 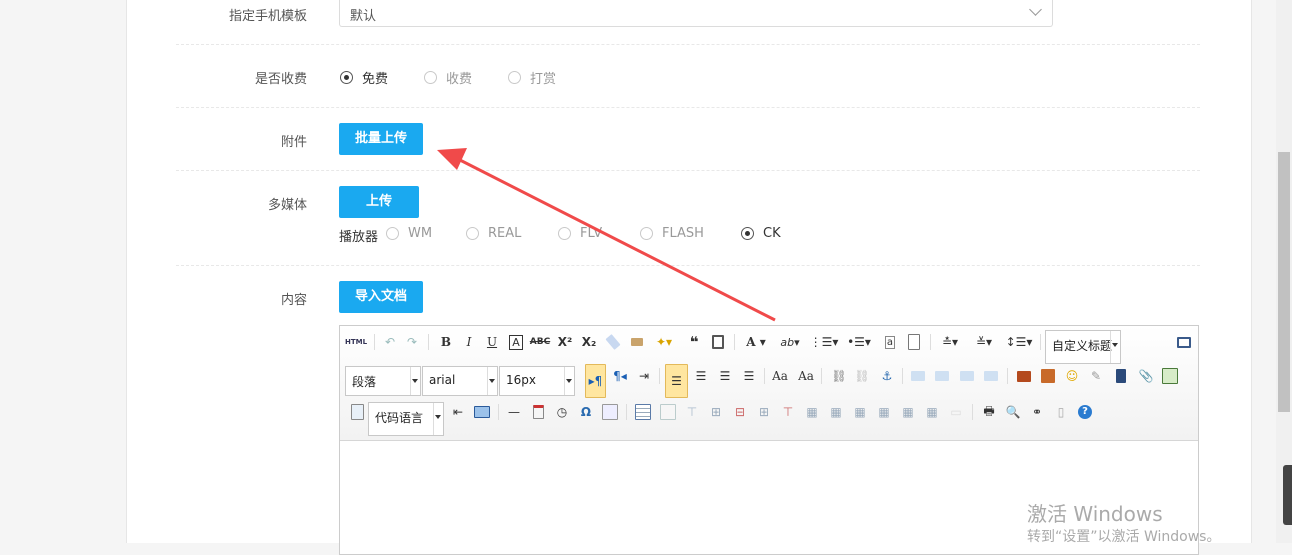 I want to click on image-none-icon, so click(x=918, y=376).